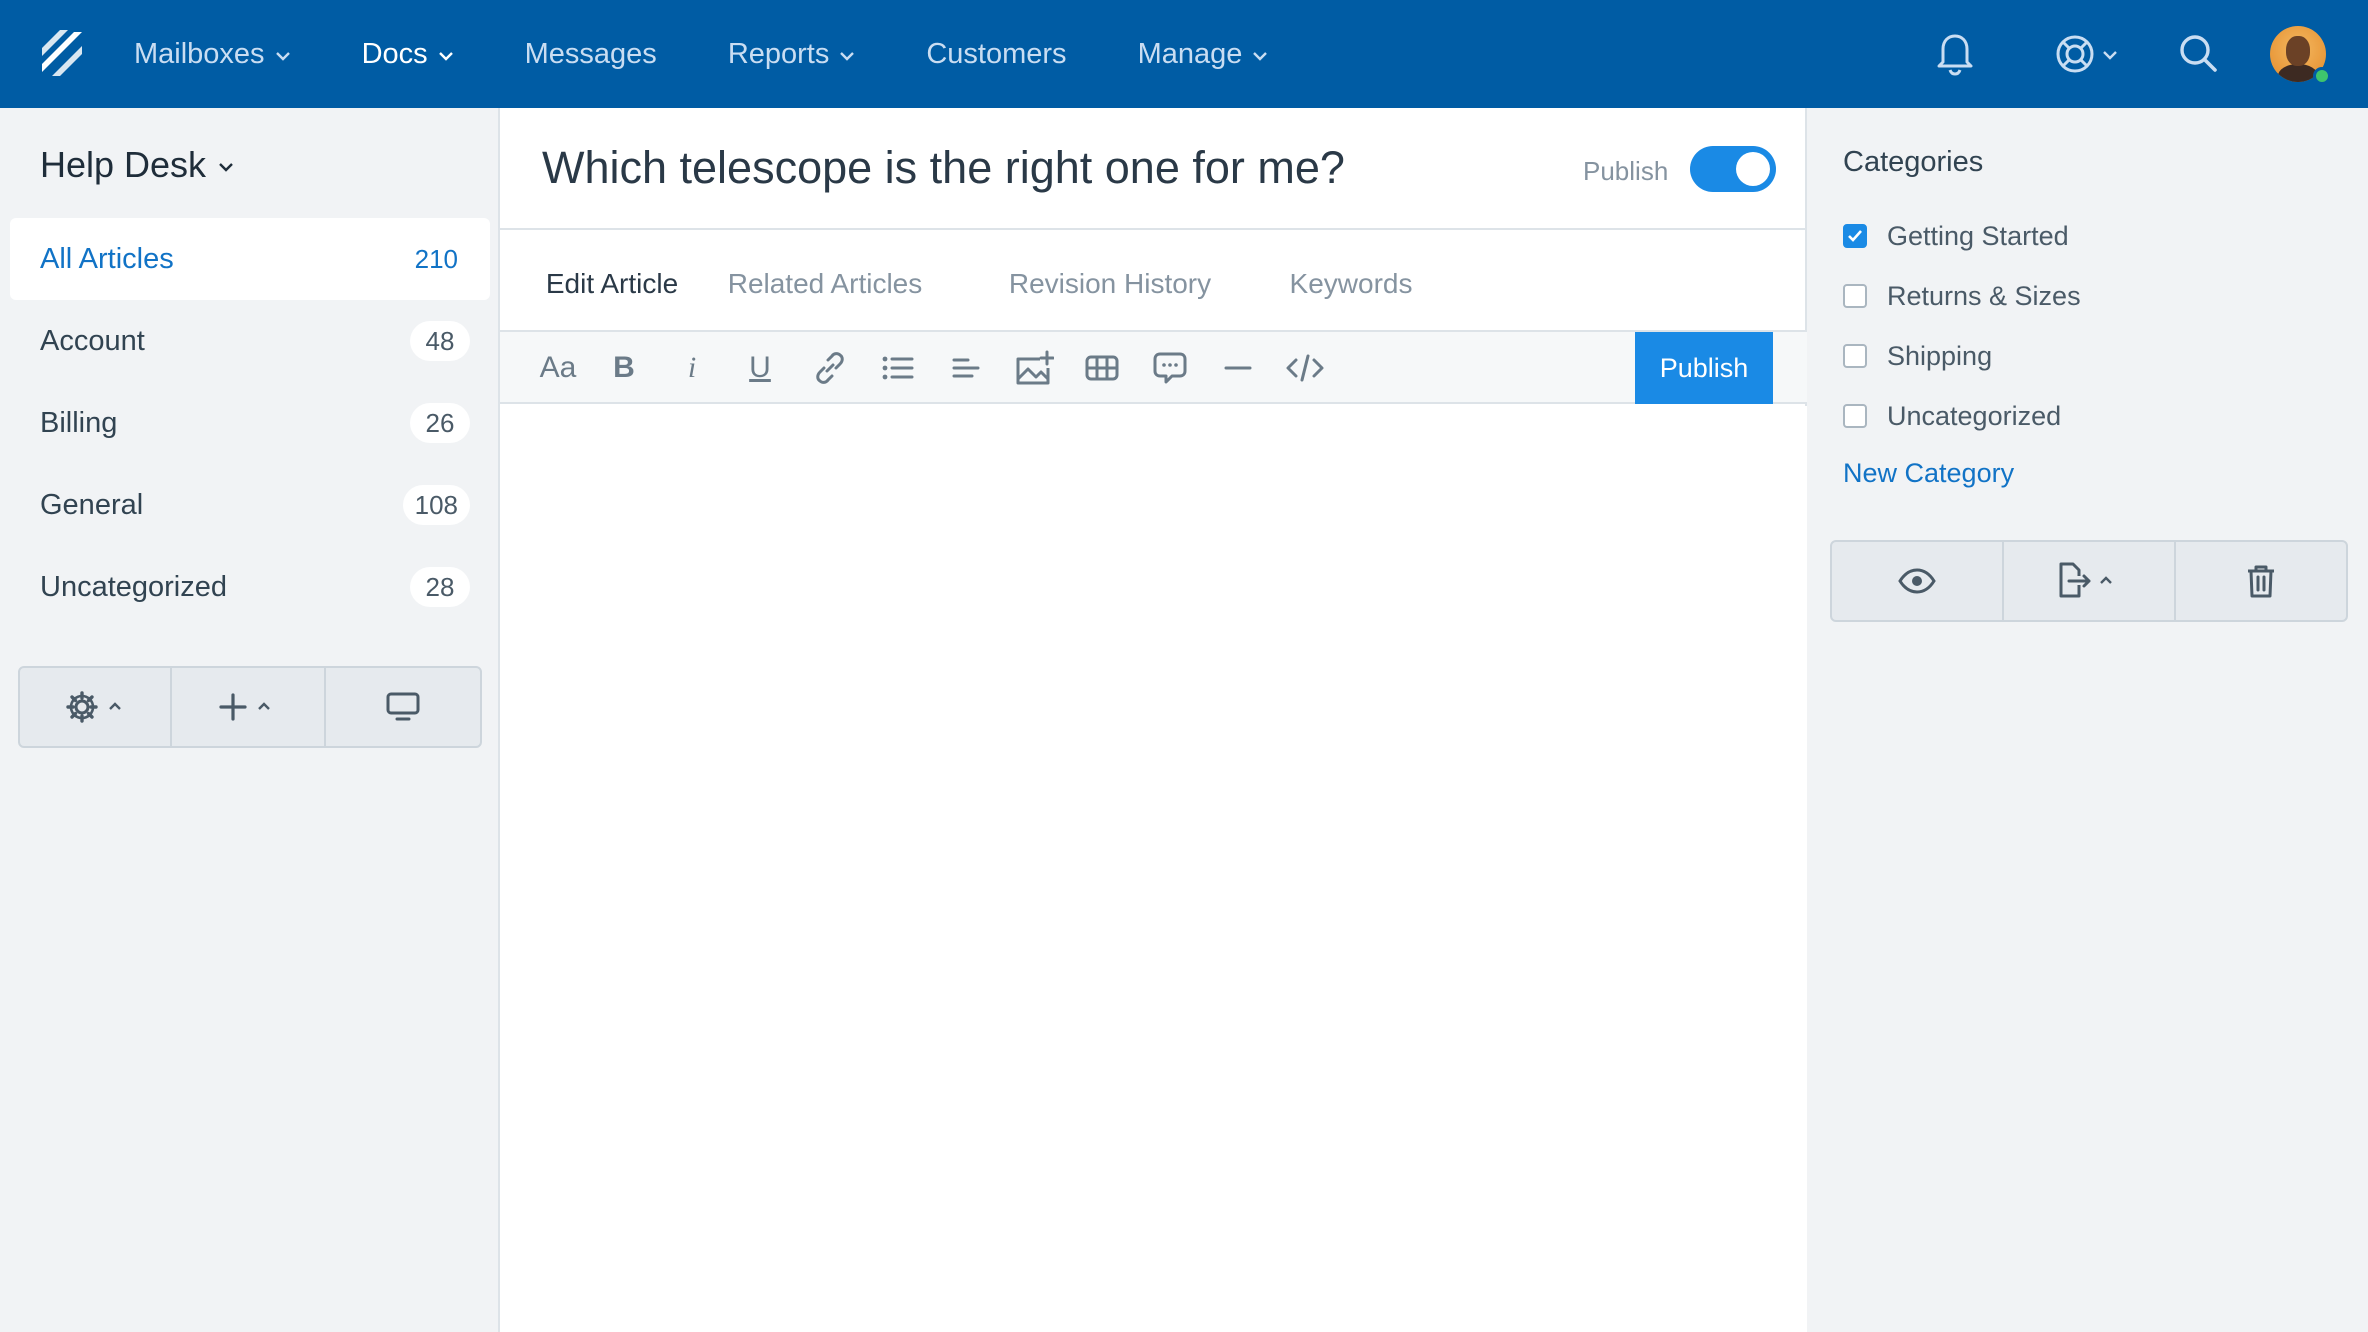 Image resolution: width=2368 pixels, height=1332 pixels. What do you see at coordinates (62, 53) in the screenshot?
I see `logo-icon` at bounding box center [62, 53].